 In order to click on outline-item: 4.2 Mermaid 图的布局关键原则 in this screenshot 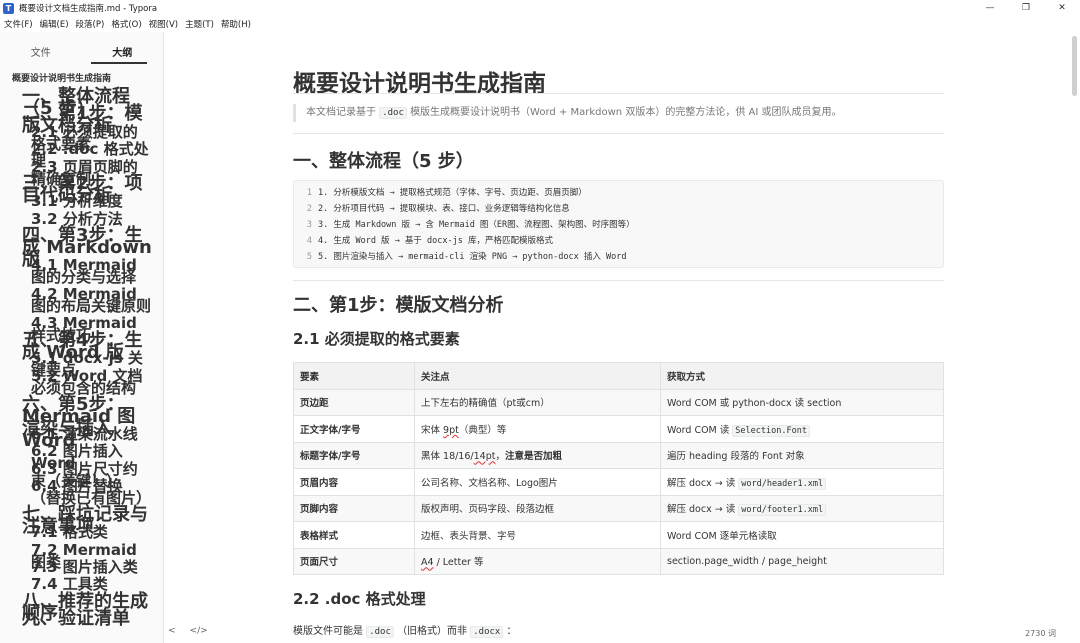, I will do `click(91, 300)`.